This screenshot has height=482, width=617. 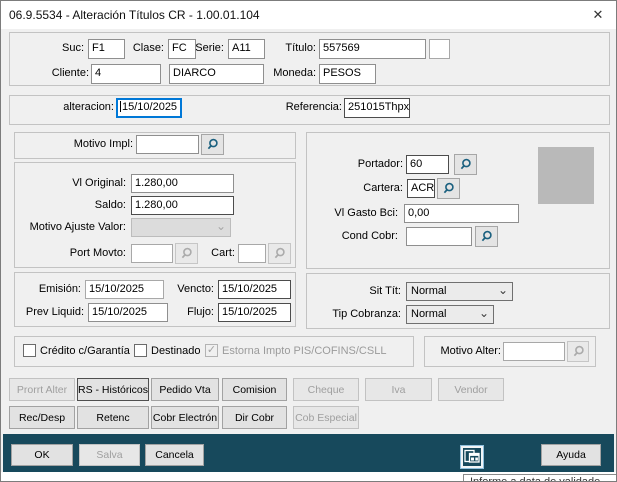 I want to click on motivo-impl-label: Motivo Impl:, so click(x=103, y=144).